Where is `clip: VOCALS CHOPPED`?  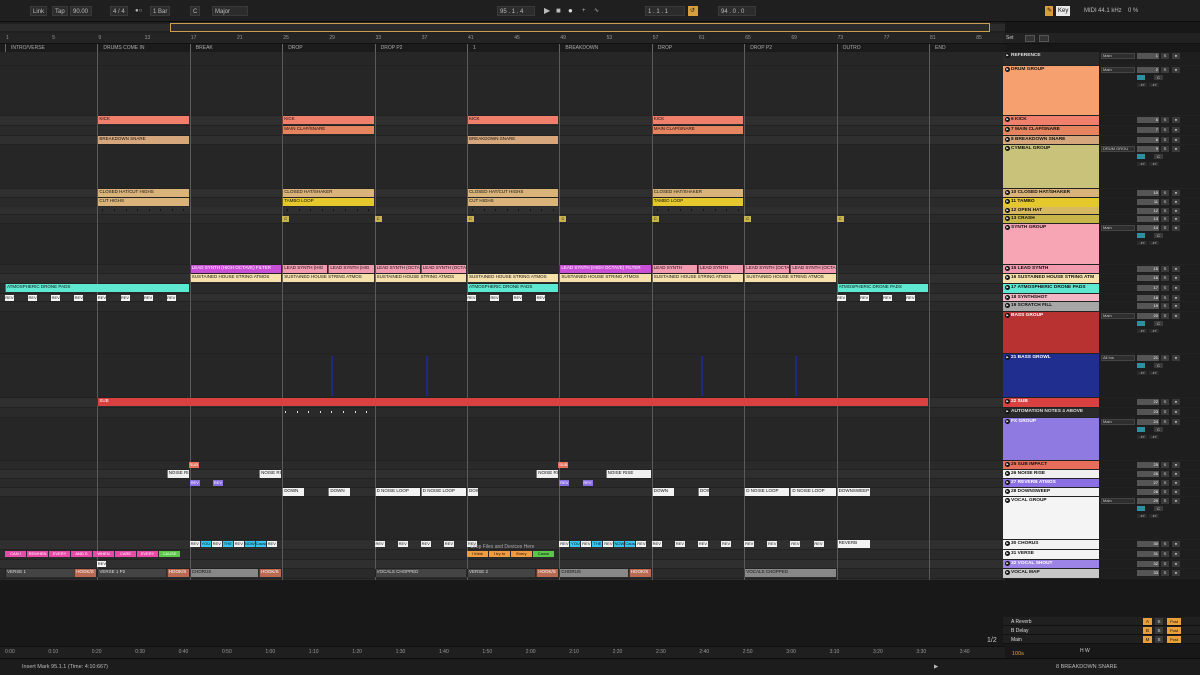 clip: VOCALS CHOPPED is located at coordinates (790, 573).